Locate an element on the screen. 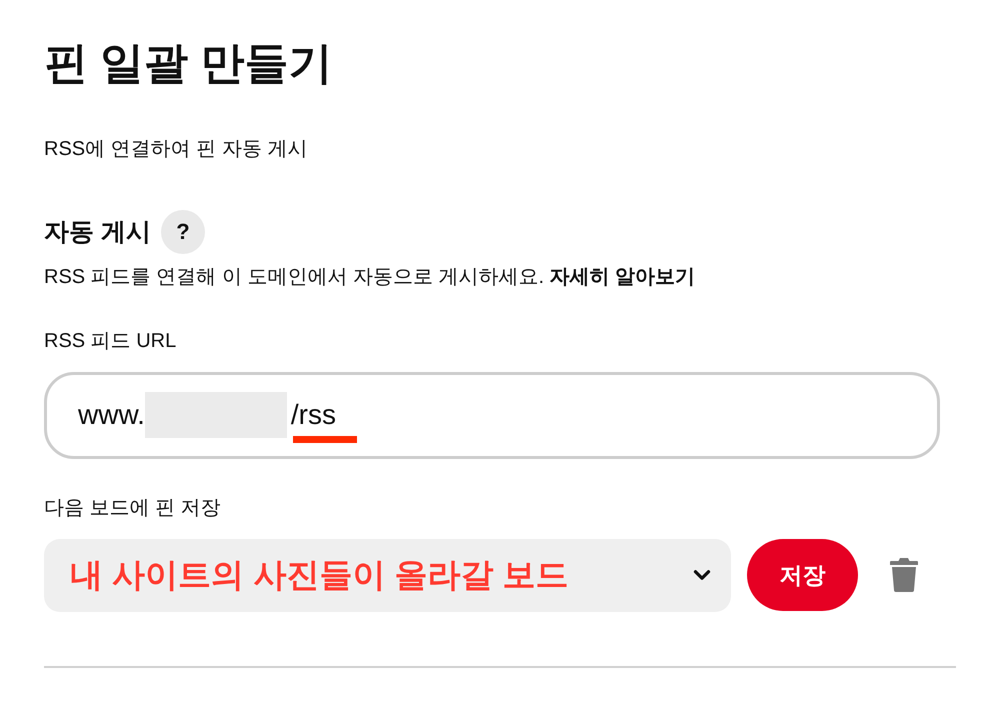 Image resolution: width=1000 pixels, height=710 pixels. learn-more-link: 자세히 알아보기 is located at coordinates (623, 277).